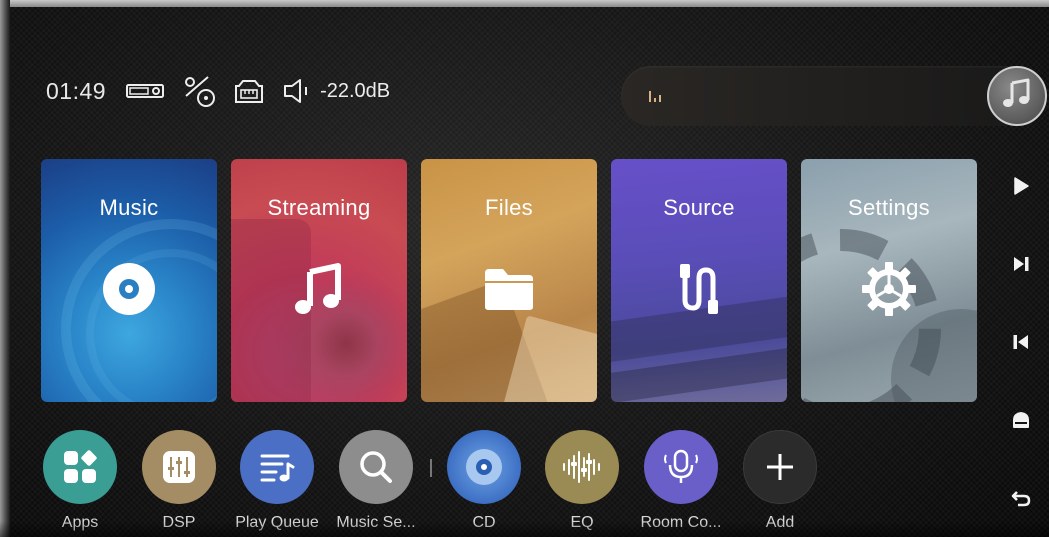 Image resolution: width=1049 pixels, height=537 pixels. I want to click on dock-label-cd: CD, so click(484, 522).